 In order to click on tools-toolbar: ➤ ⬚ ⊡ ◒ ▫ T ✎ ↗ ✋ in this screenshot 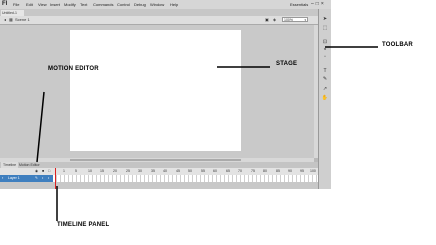, I will do `click(324, 99)`.